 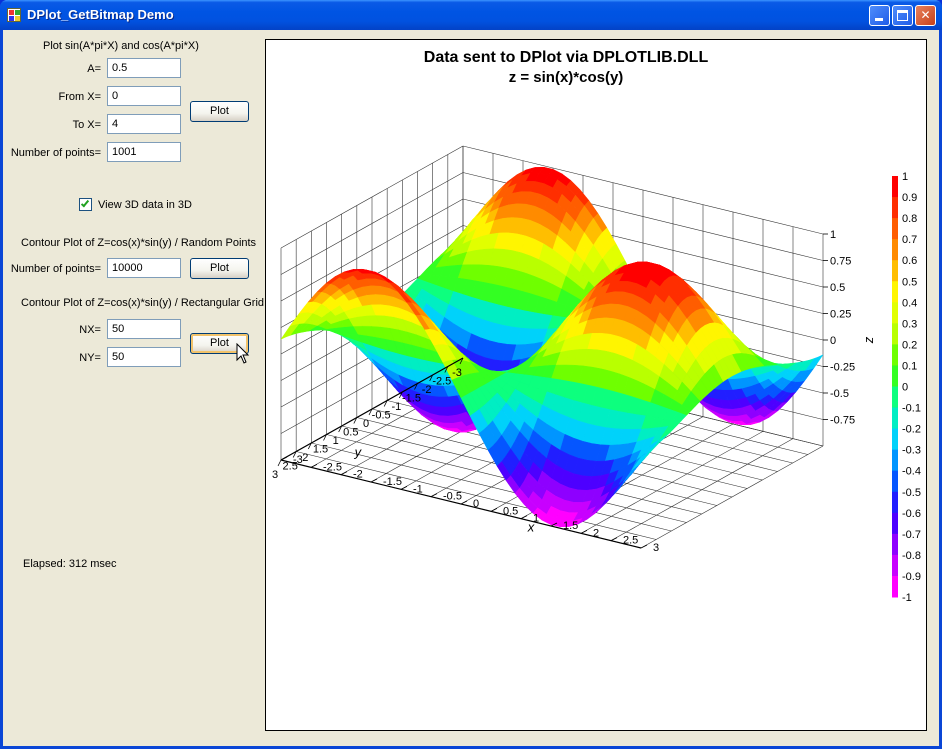 What do you see at coordinates (909, 303) in the screenshot?
I see `colorbar-tick-label: 0.4` at bounding box center [909, 303].